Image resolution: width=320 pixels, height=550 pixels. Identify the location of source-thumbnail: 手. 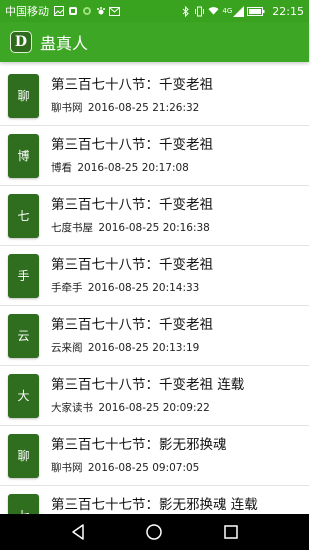
(23, 275).